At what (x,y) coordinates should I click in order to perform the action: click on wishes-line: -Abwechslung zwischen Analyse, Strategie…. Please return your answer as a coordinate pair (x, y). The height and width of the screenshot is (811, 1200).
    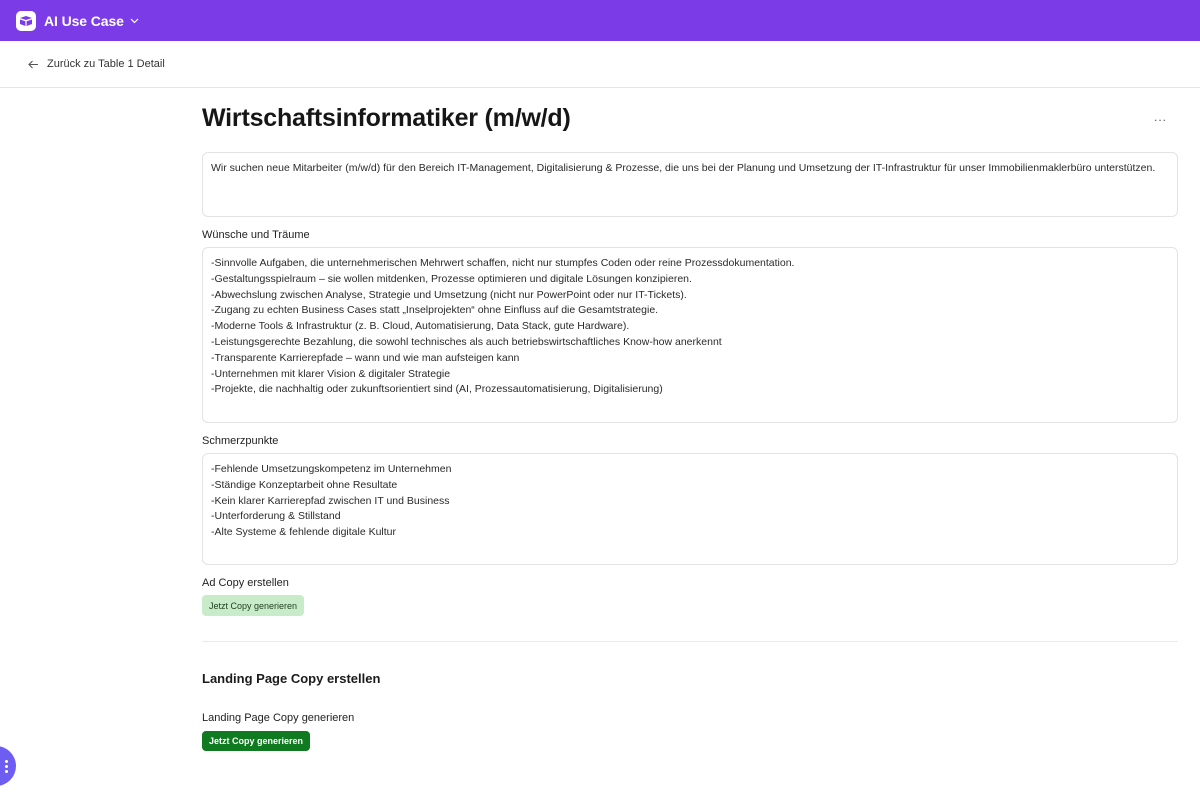
    Looking at the image, I should click on (449, 294).